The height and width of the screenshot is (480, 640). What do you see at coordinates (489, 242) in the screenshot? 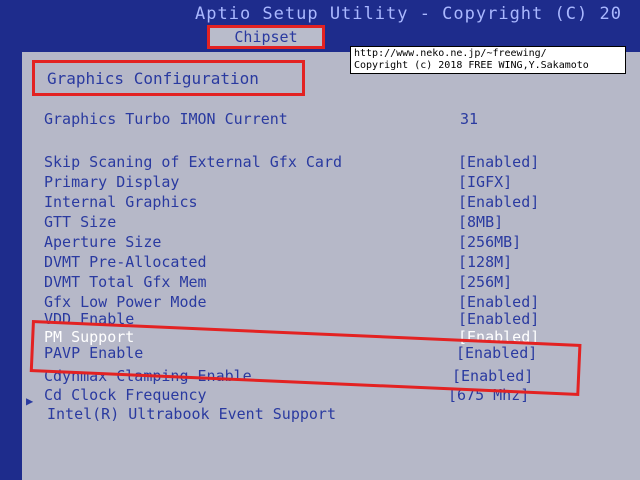
I see `setting-value: [256MB]` at bounding box center [489, 242].